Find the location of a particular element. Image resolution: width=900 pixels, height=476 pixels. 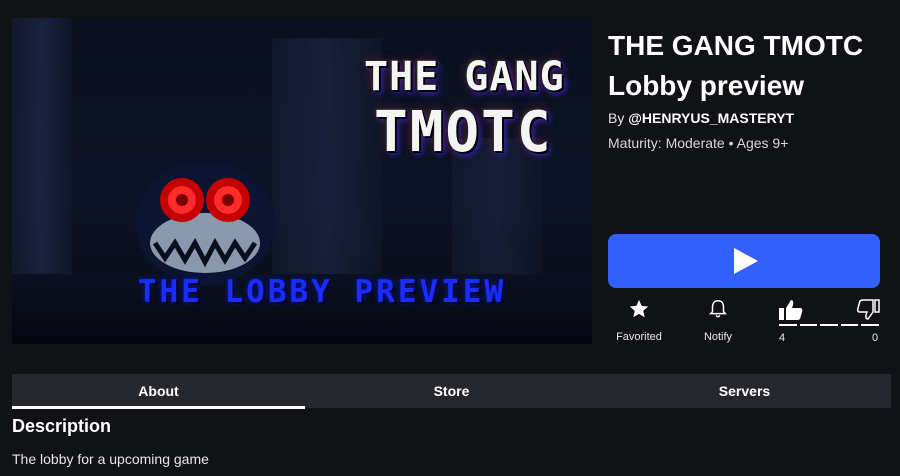

star-icon is located at coordinates (639, 308).